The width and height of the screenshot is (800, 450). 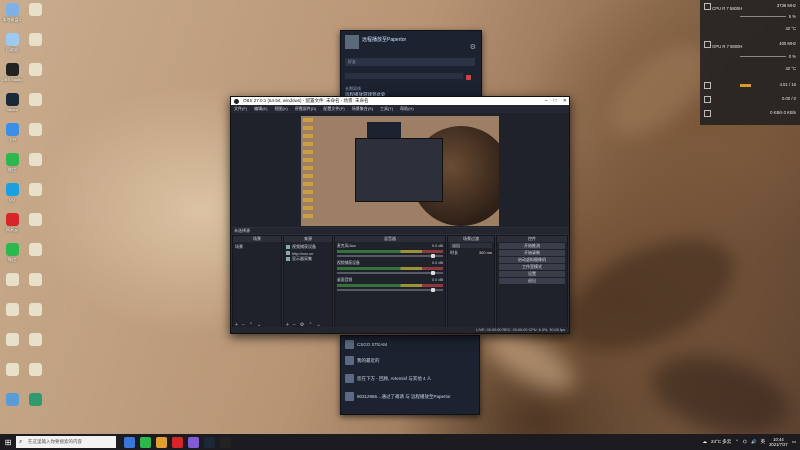 I want to click on weather-icon: ☁, so click(x=704, y=442).